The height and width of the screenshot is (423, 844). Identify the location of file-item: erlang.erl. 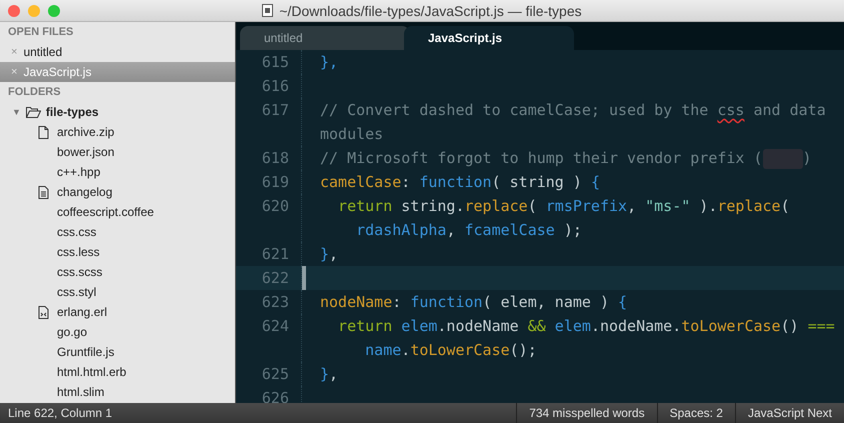
(117, 312).